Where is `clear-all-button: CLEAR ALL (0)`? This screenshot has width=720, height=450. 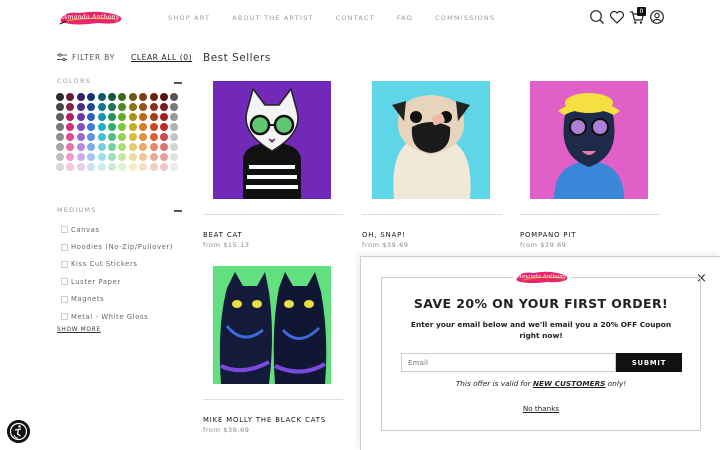 clear-all-button: CLEAR ALL (0) is located at coordinates (161, 57).